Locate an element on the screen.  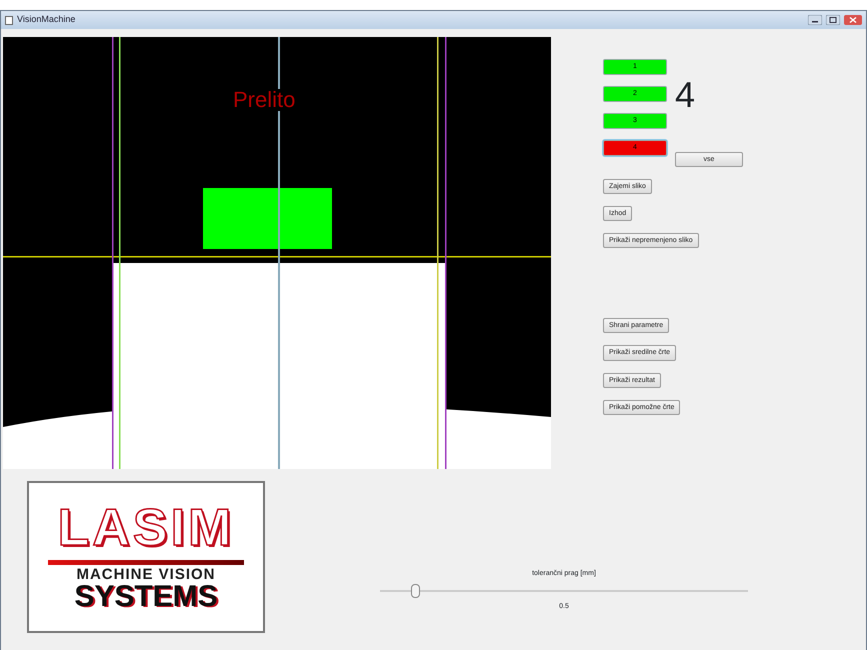
minimize-icon is located at coordinates (815, 20).